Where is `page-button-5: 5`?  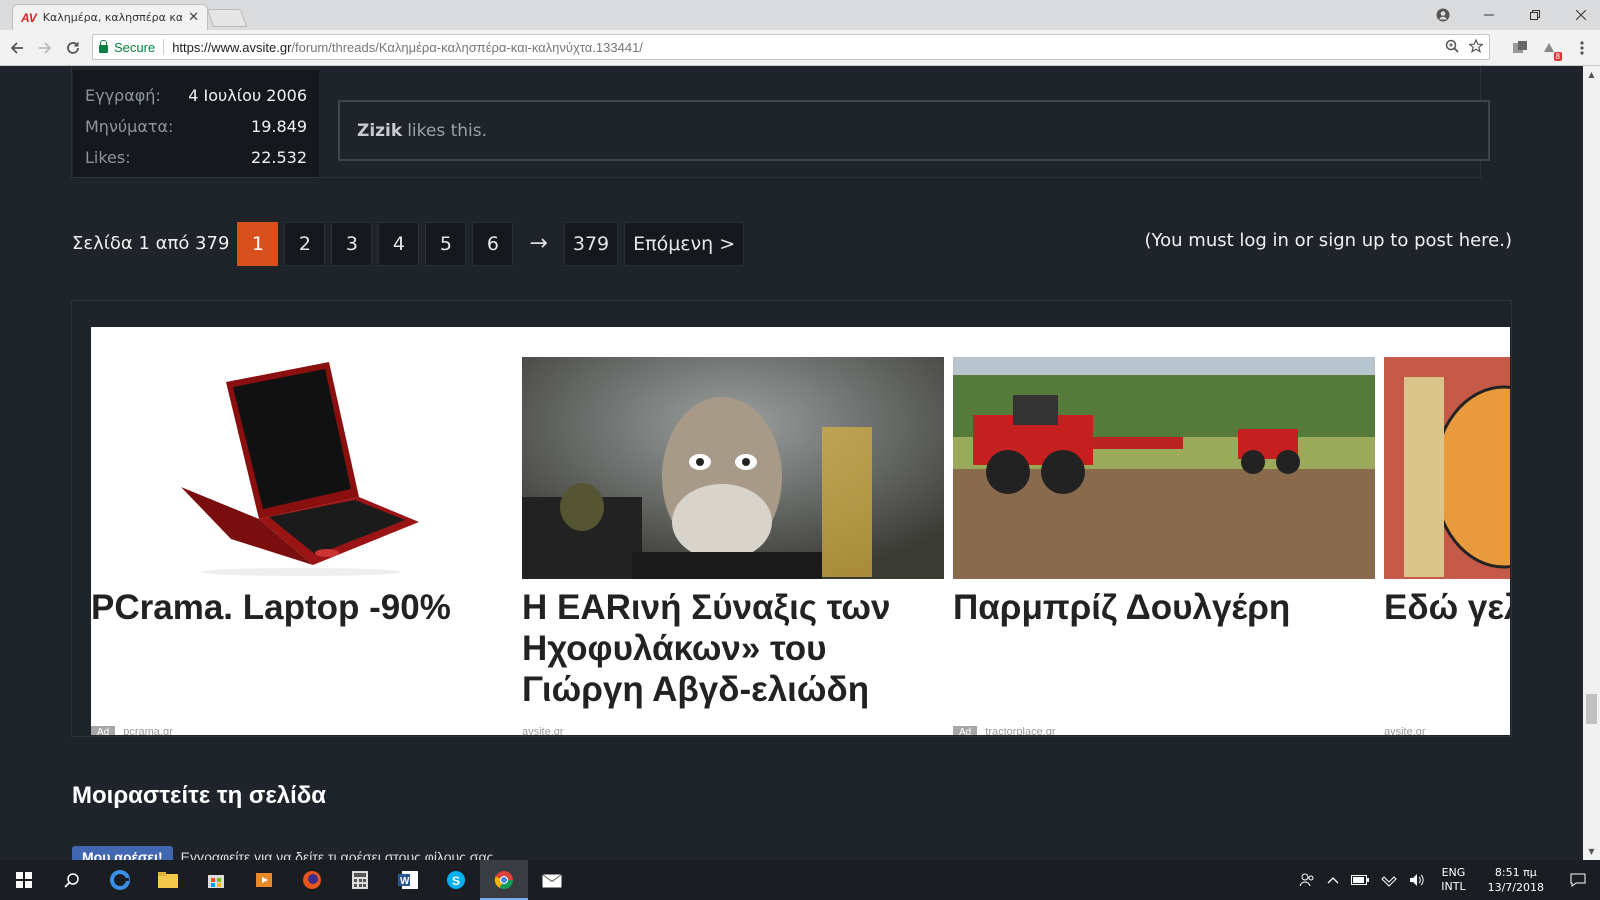
page-button-5: 5 is located at coordinates (446, 243).